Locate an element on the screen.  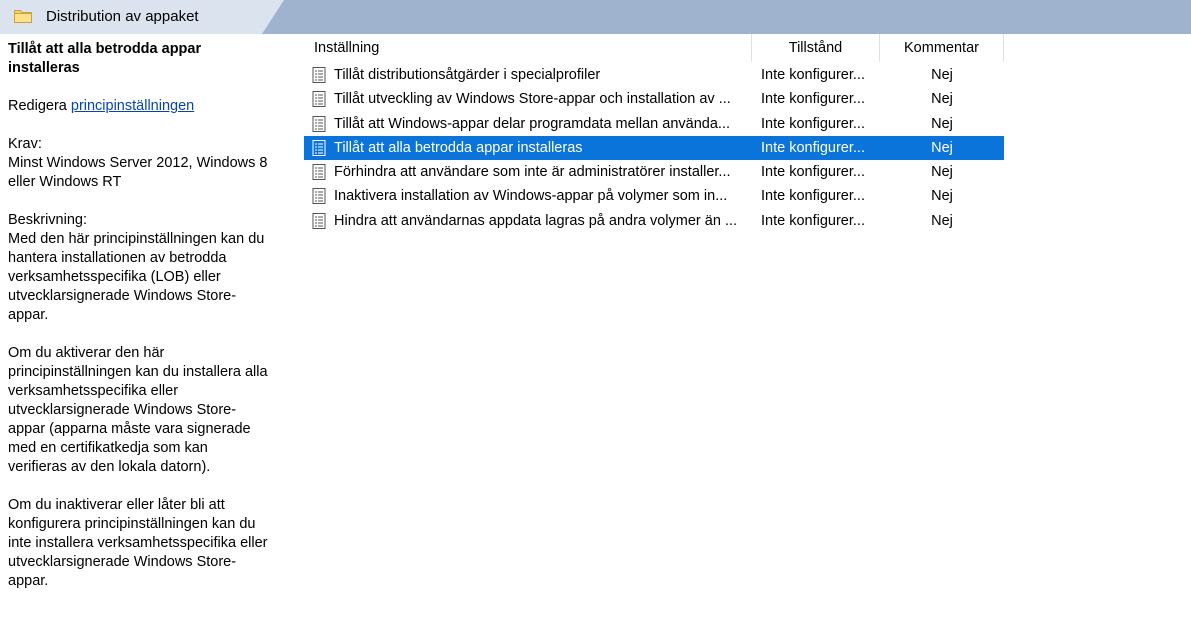
list-header: Inställning Tillstånd Kommentar is located at coordinates (654, 48).